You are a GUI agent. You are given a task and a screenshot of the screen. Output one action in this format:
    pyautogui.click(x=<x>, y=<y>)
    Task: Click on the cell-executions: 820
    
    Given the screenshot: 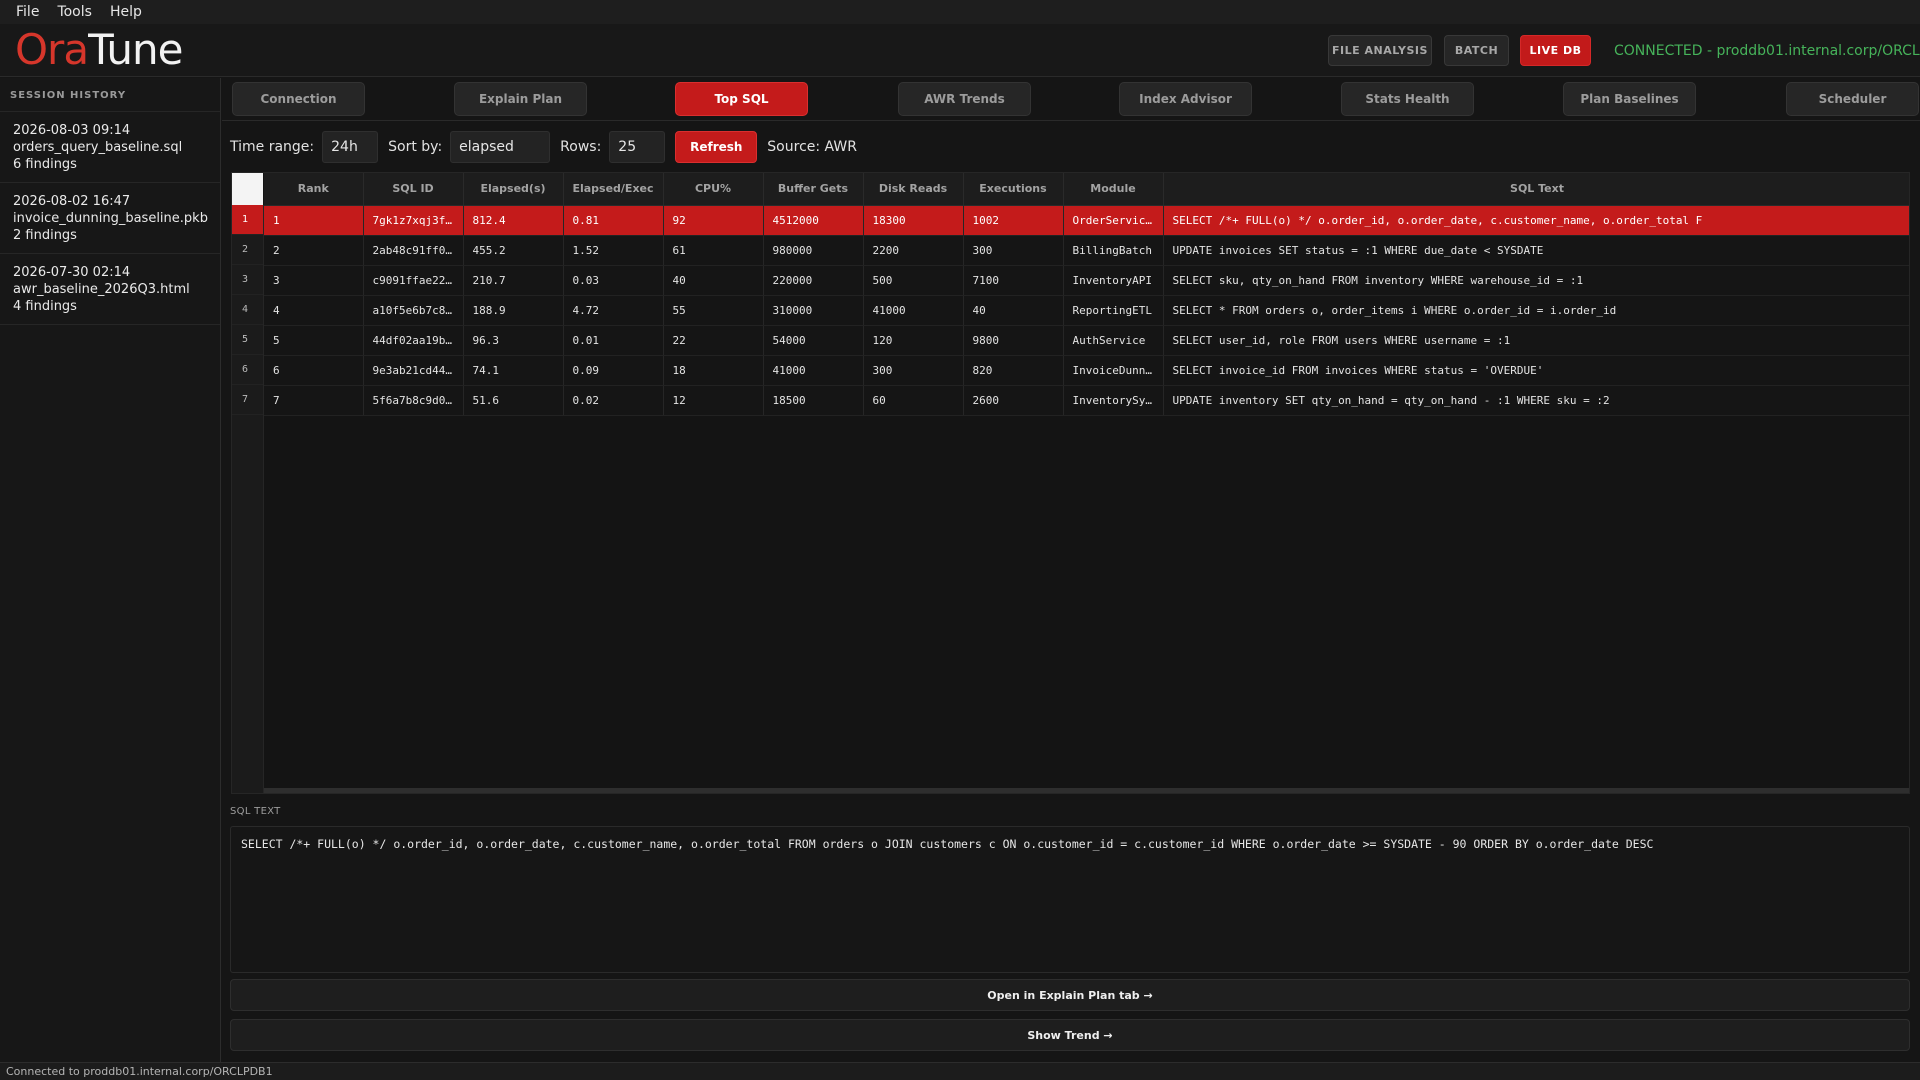 What is the action you would take?
    pyautogui.click(x=1013, y=370)
    